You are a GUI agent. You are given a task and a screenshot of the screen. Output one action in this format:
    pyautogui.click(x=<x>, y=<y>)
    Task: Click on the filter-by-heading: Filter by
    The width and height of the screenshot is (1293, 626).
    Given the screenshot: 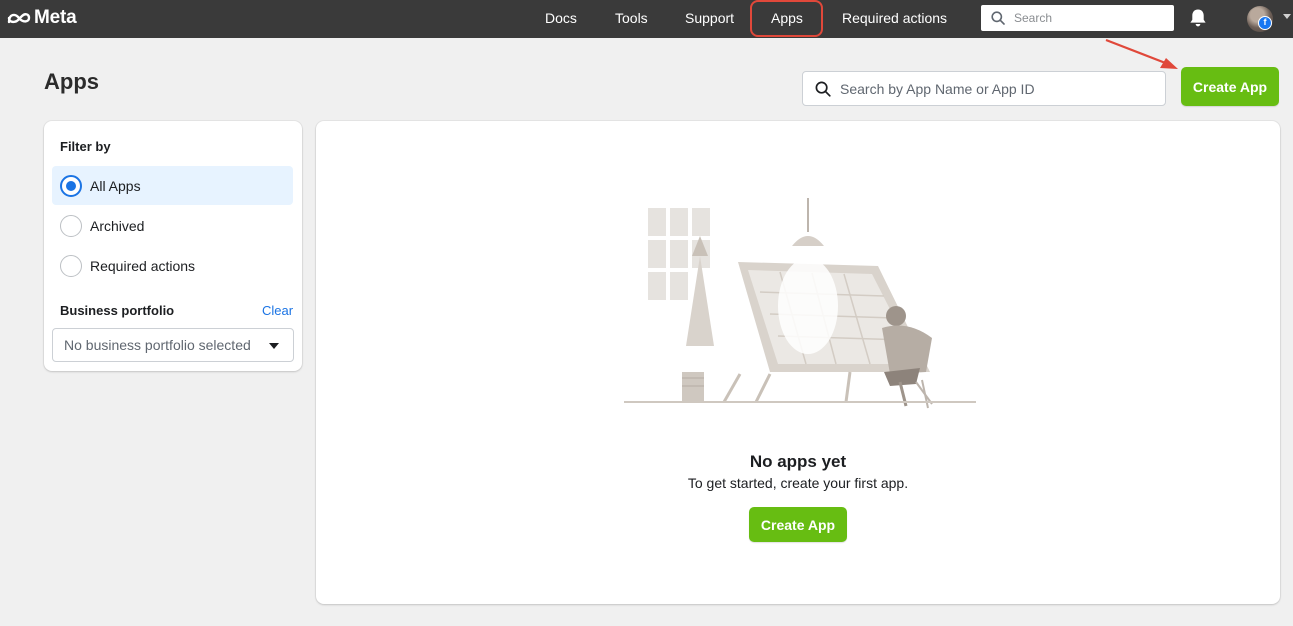 What is the action you would take?
    pyautogui.click(x=85, y=146)
    